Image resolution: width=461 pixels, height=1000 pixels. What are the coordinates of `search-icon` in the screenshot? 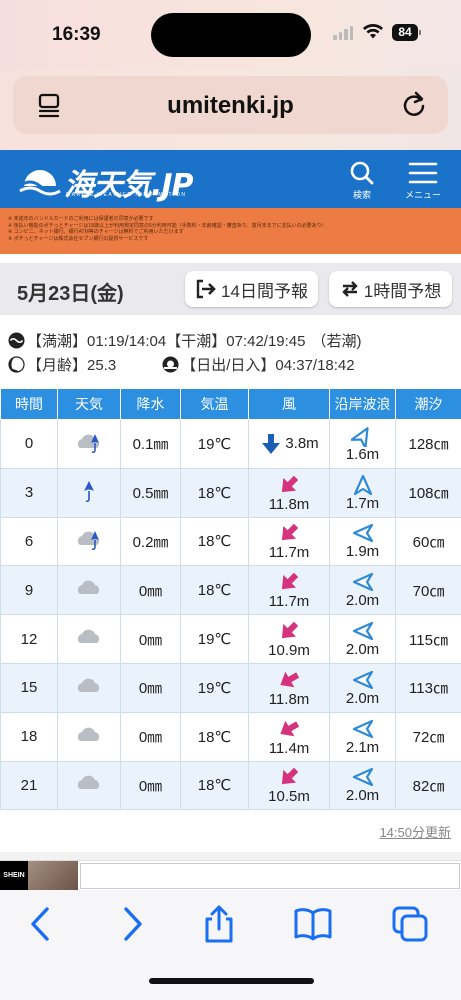 It's located at (362, 173).